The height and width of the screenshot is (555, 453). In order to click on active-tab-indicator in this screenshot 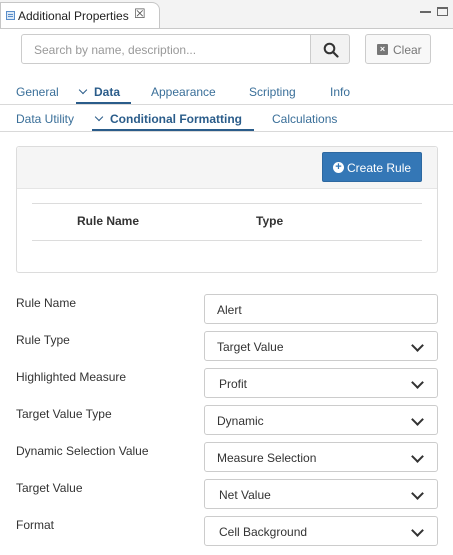, I will do `click(103, 103)`.